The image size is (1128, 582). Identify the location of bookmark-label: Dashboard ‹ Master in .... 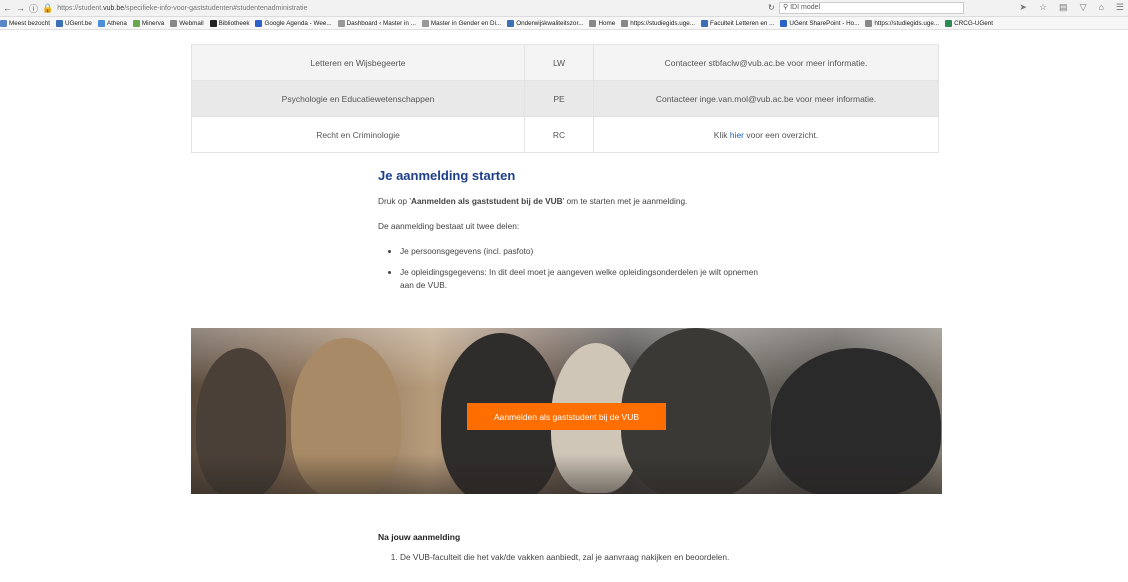
(381, 23).